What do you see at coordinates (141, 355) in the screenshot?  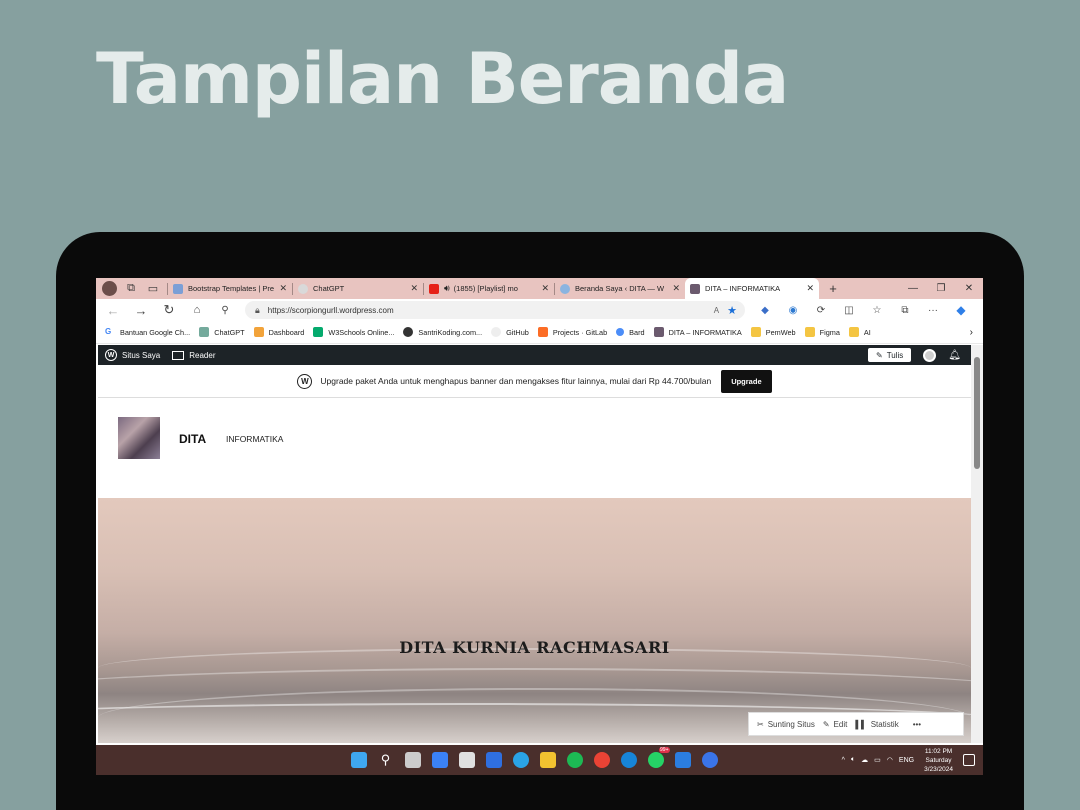 I see `my-site-link: Situs Saya` at bounding box center [141, 355].